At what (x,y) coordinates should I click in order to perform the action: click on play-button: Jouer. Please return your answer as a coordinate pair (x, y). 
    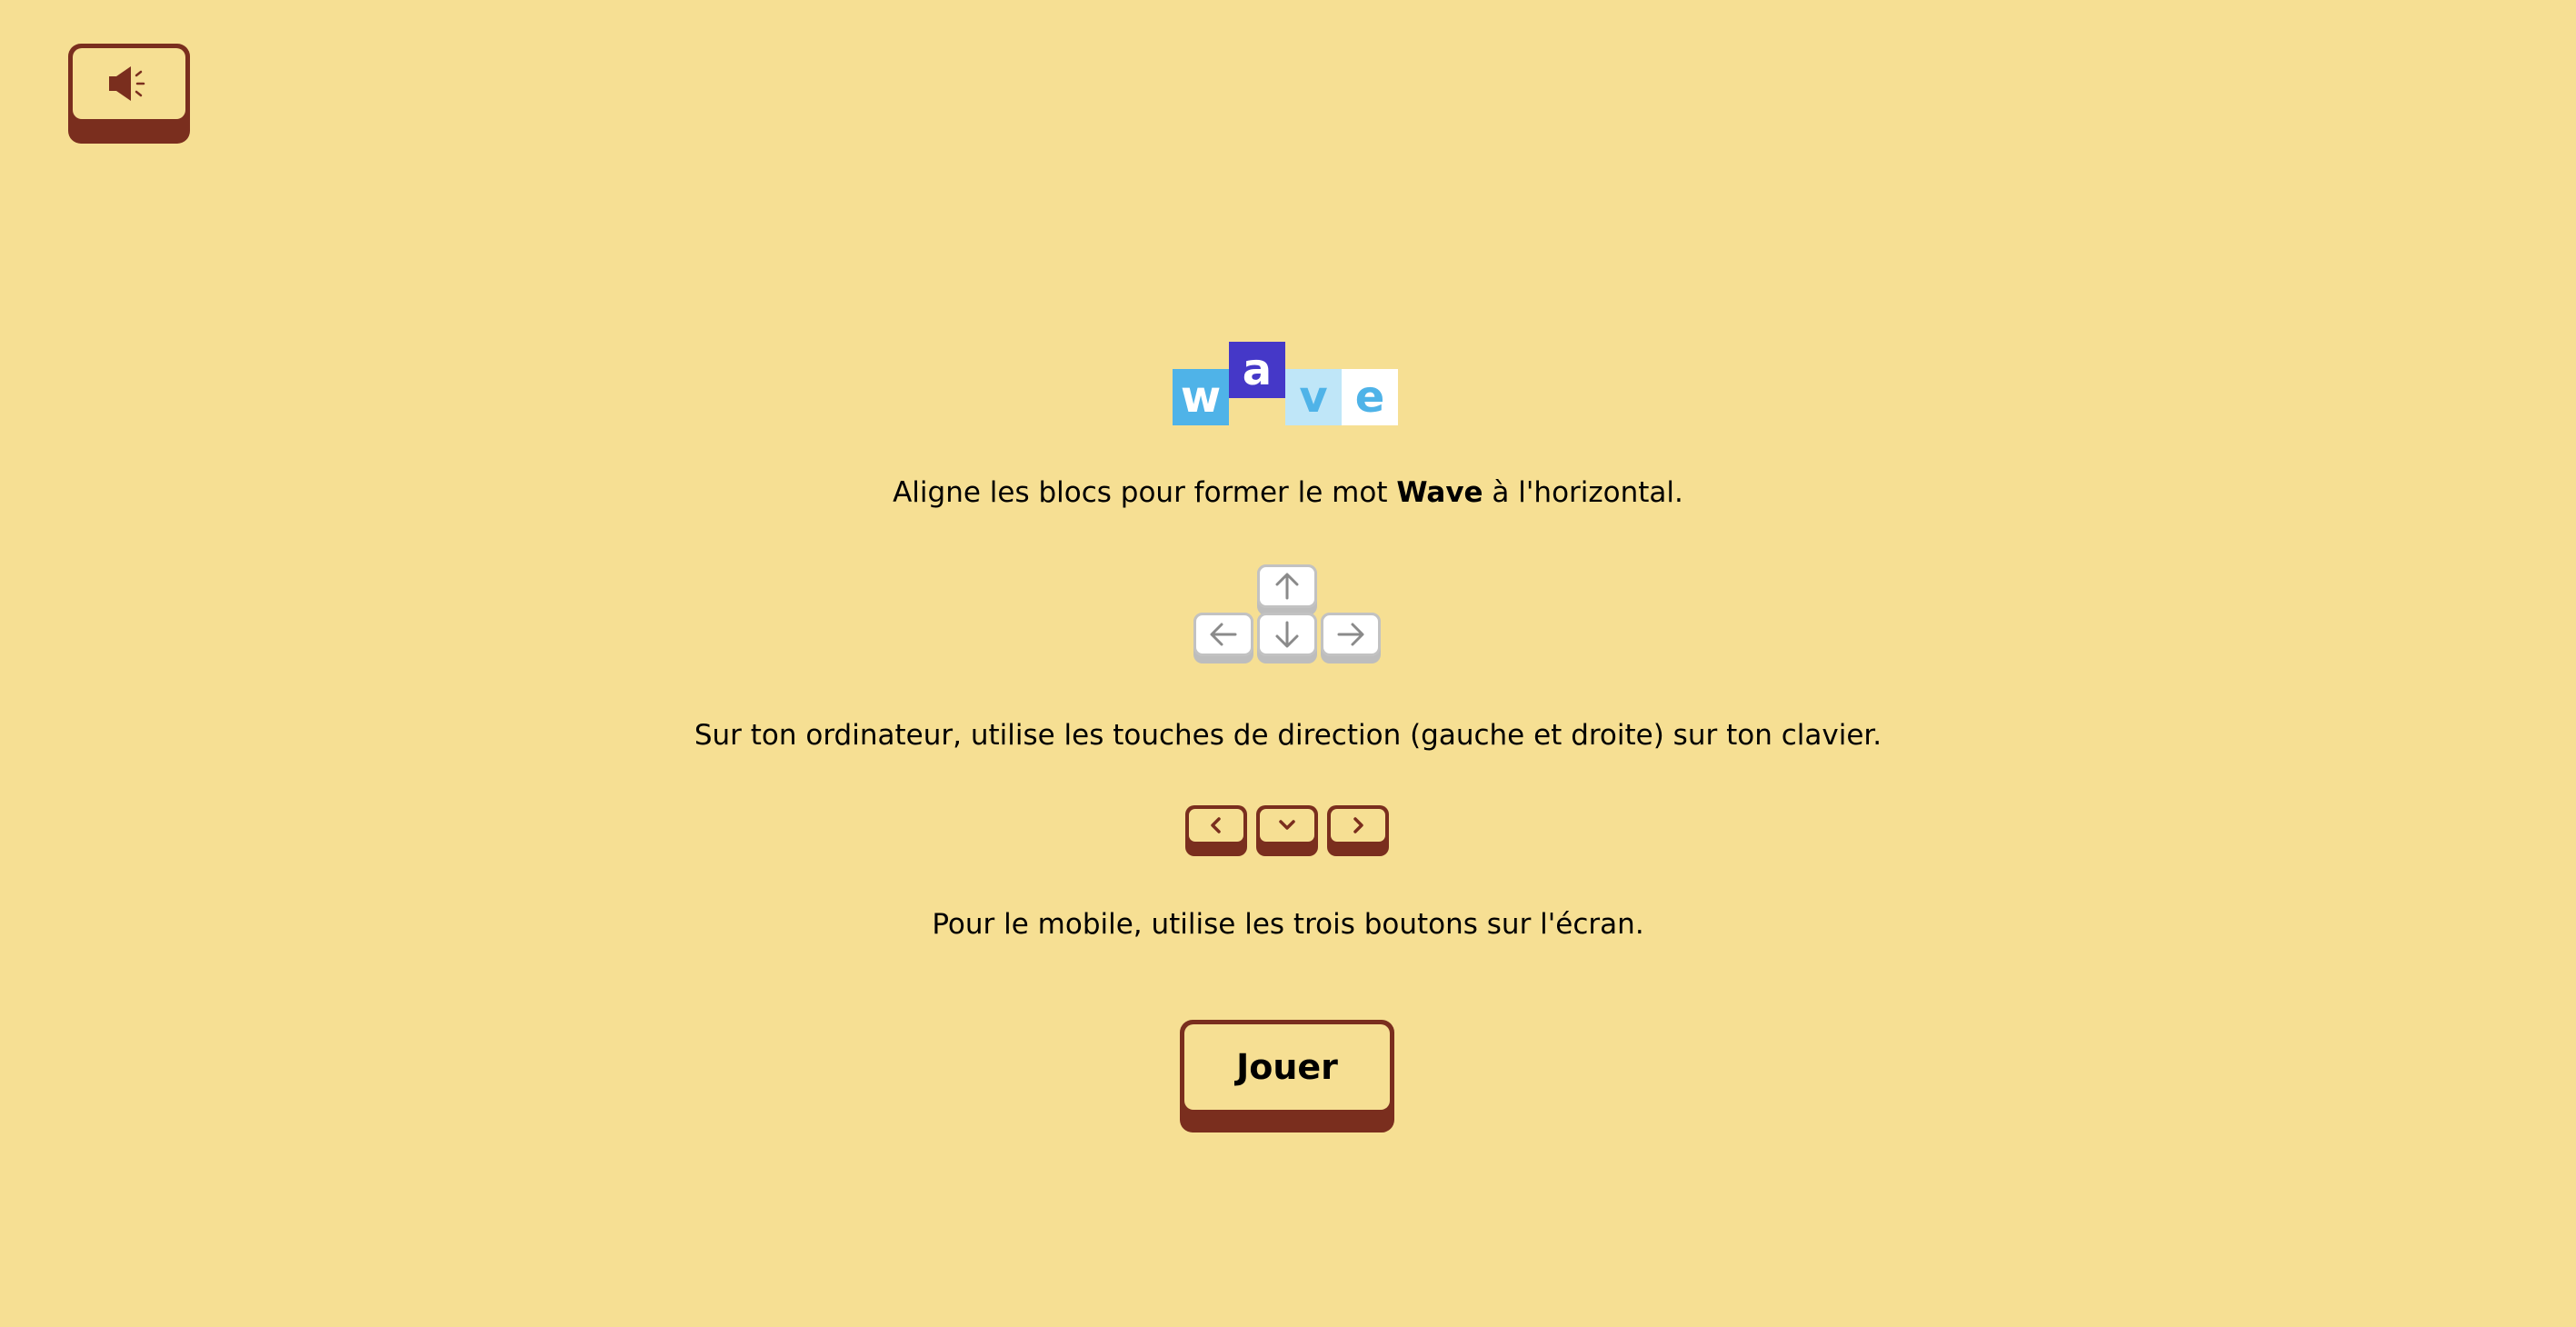
    Looking at the image, I should click on (1287, 1076).